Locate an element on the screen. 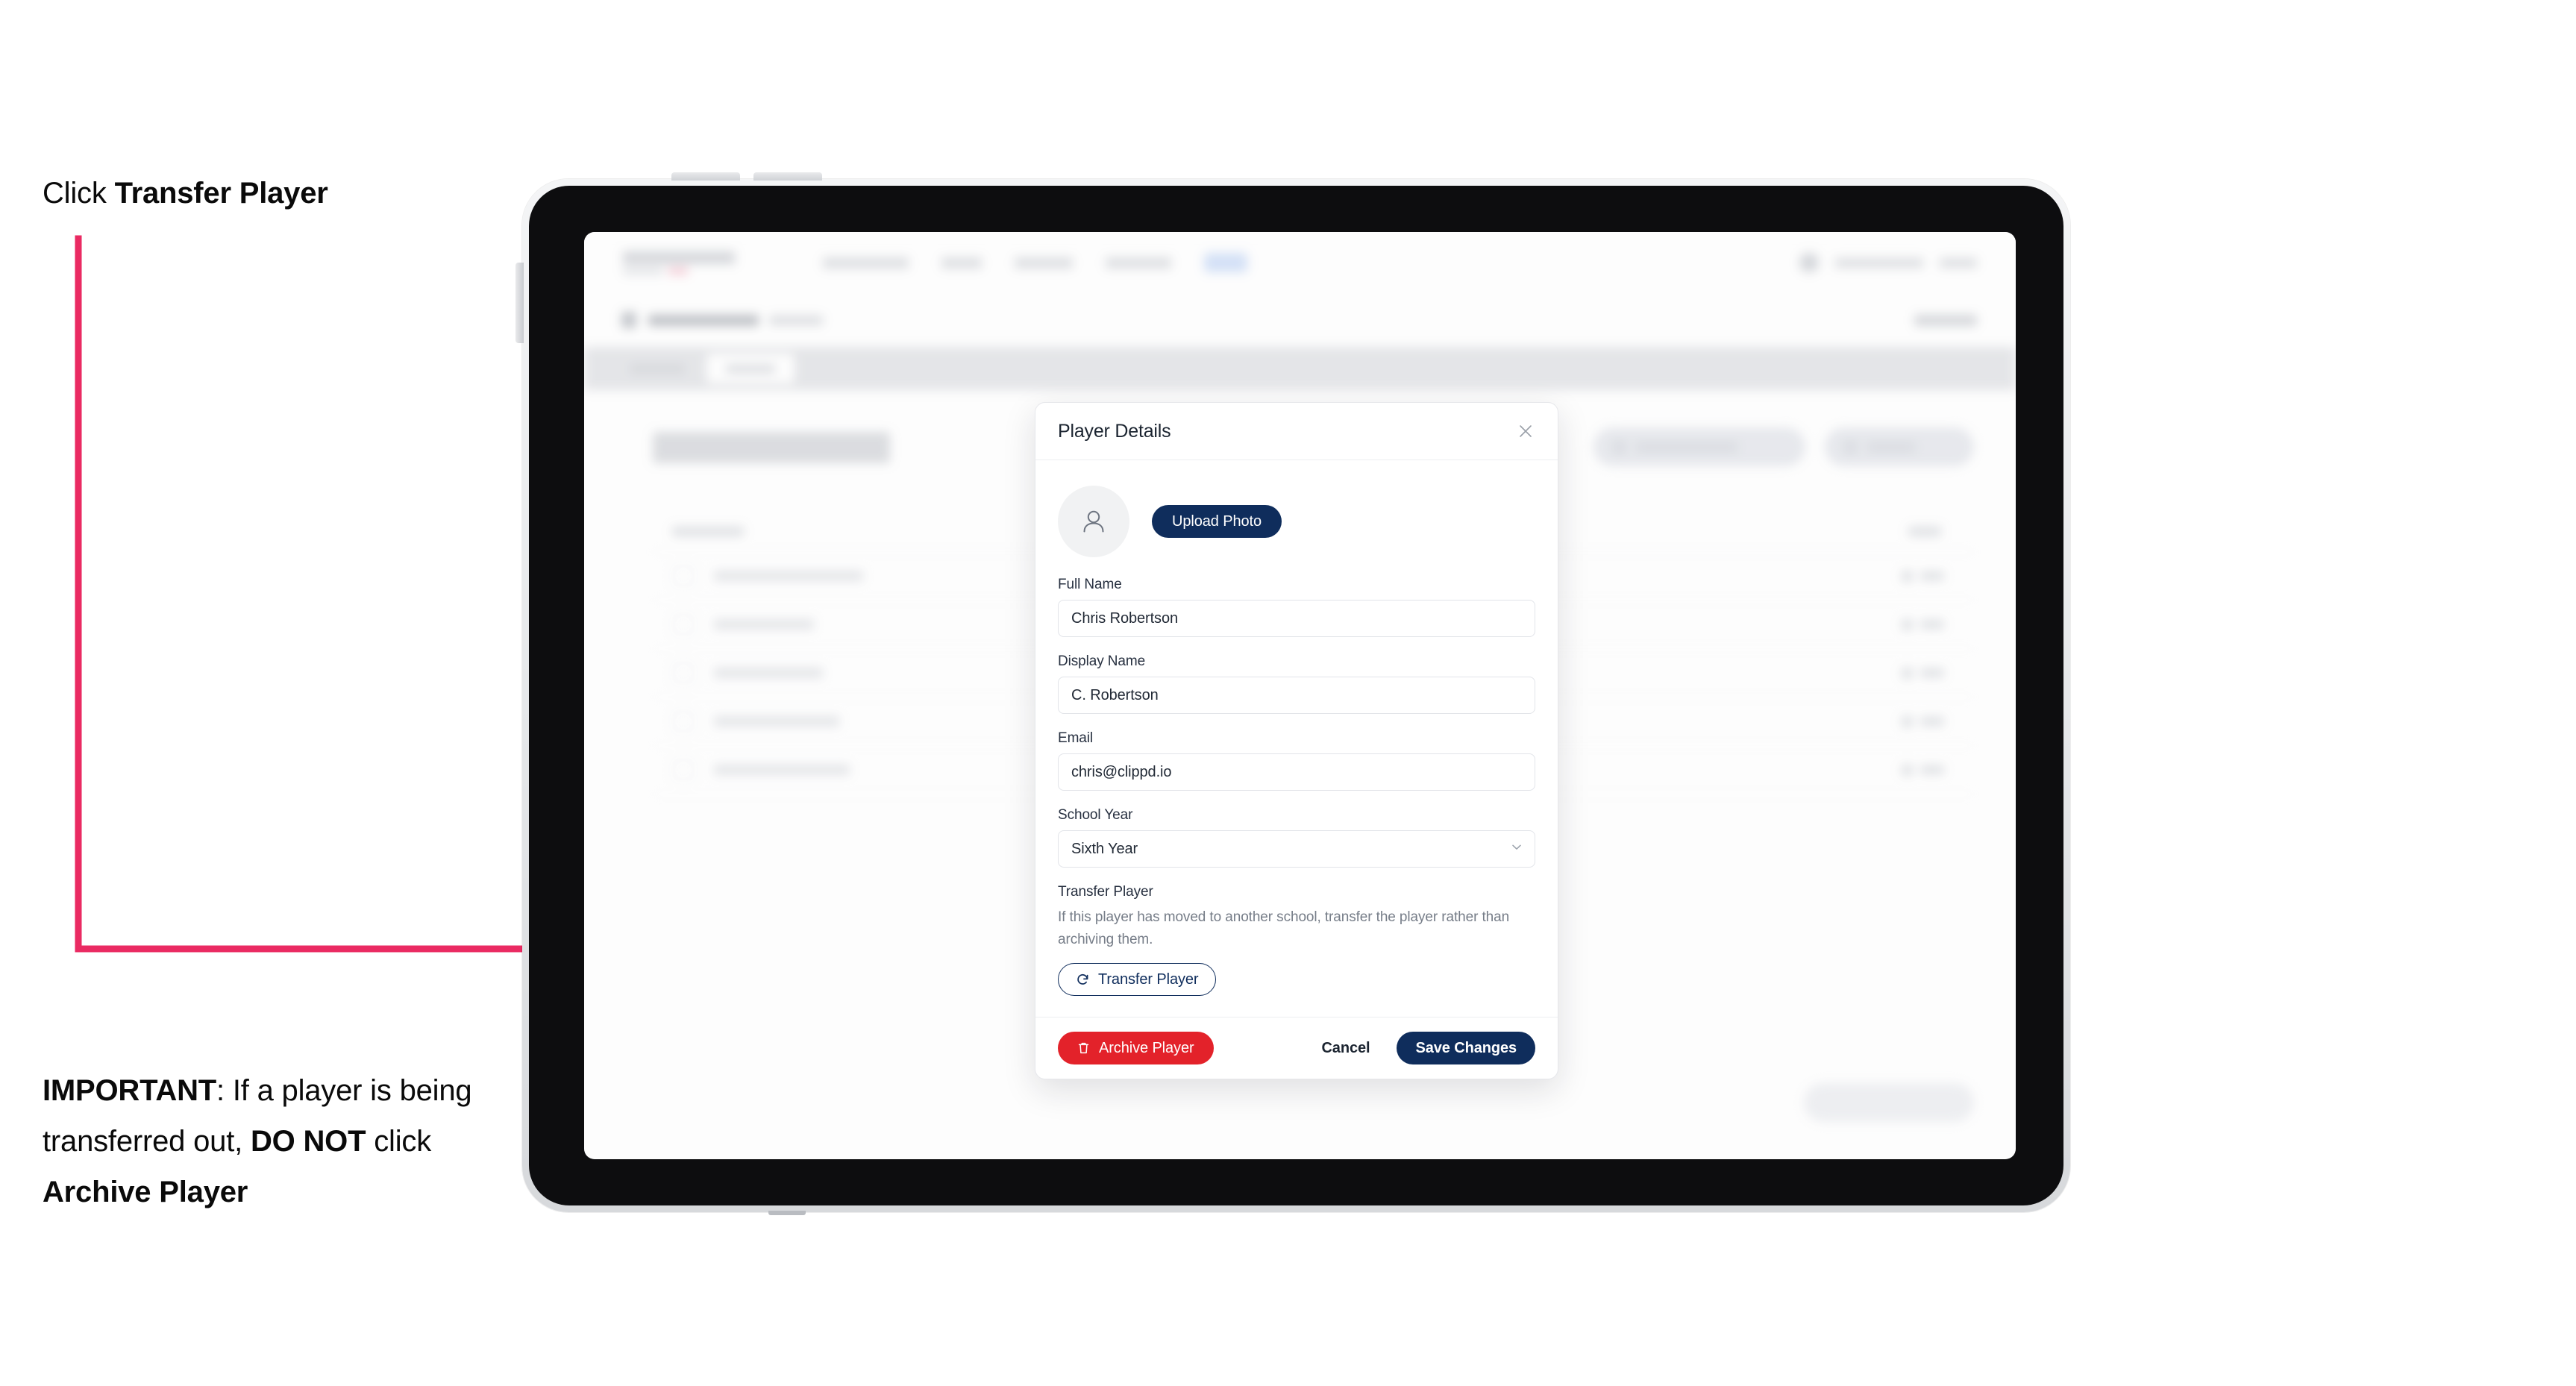 The height and width of the screenshot is (1386, 2576). archive-player-label: Archive Player is located at coordinates (1146, 1047).